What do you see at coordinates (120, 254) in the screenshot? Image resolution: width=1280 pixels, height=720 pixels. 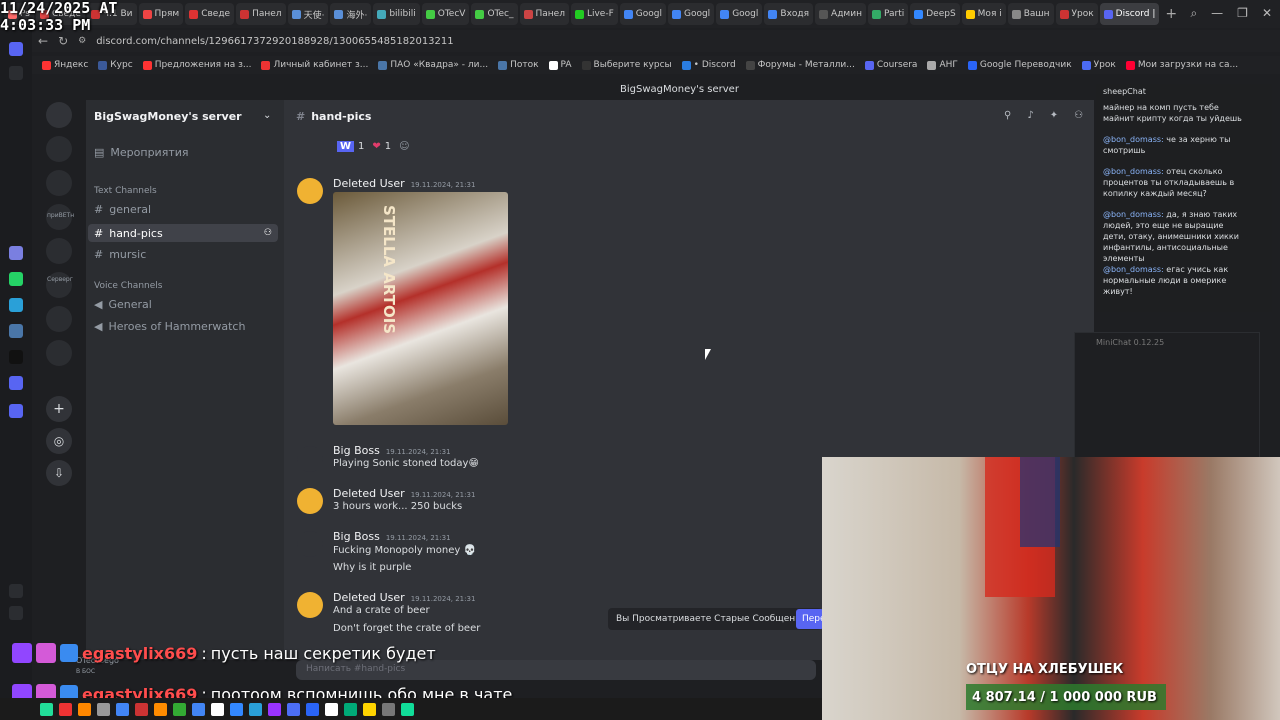 I see `channel-mursic: # mursic` at bounding box center [120, 254].